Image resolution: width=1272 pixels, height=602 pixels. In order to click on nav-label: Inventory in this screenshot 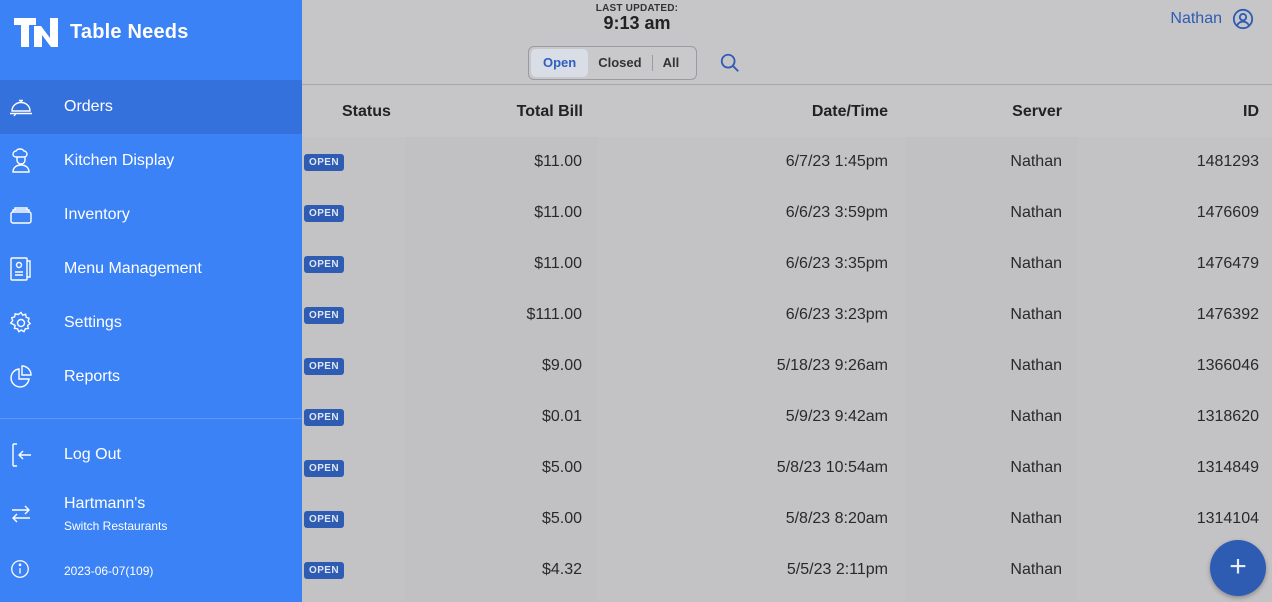, I will do `click(97, 214)`.